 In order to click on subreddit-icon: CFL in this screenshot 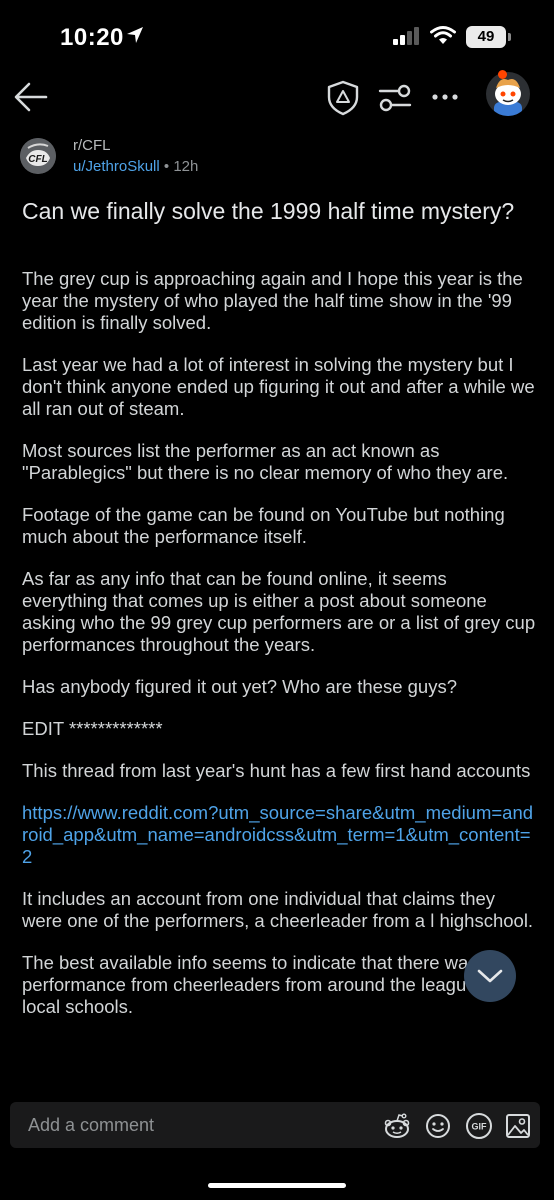, I will do `click(38, 156)`.